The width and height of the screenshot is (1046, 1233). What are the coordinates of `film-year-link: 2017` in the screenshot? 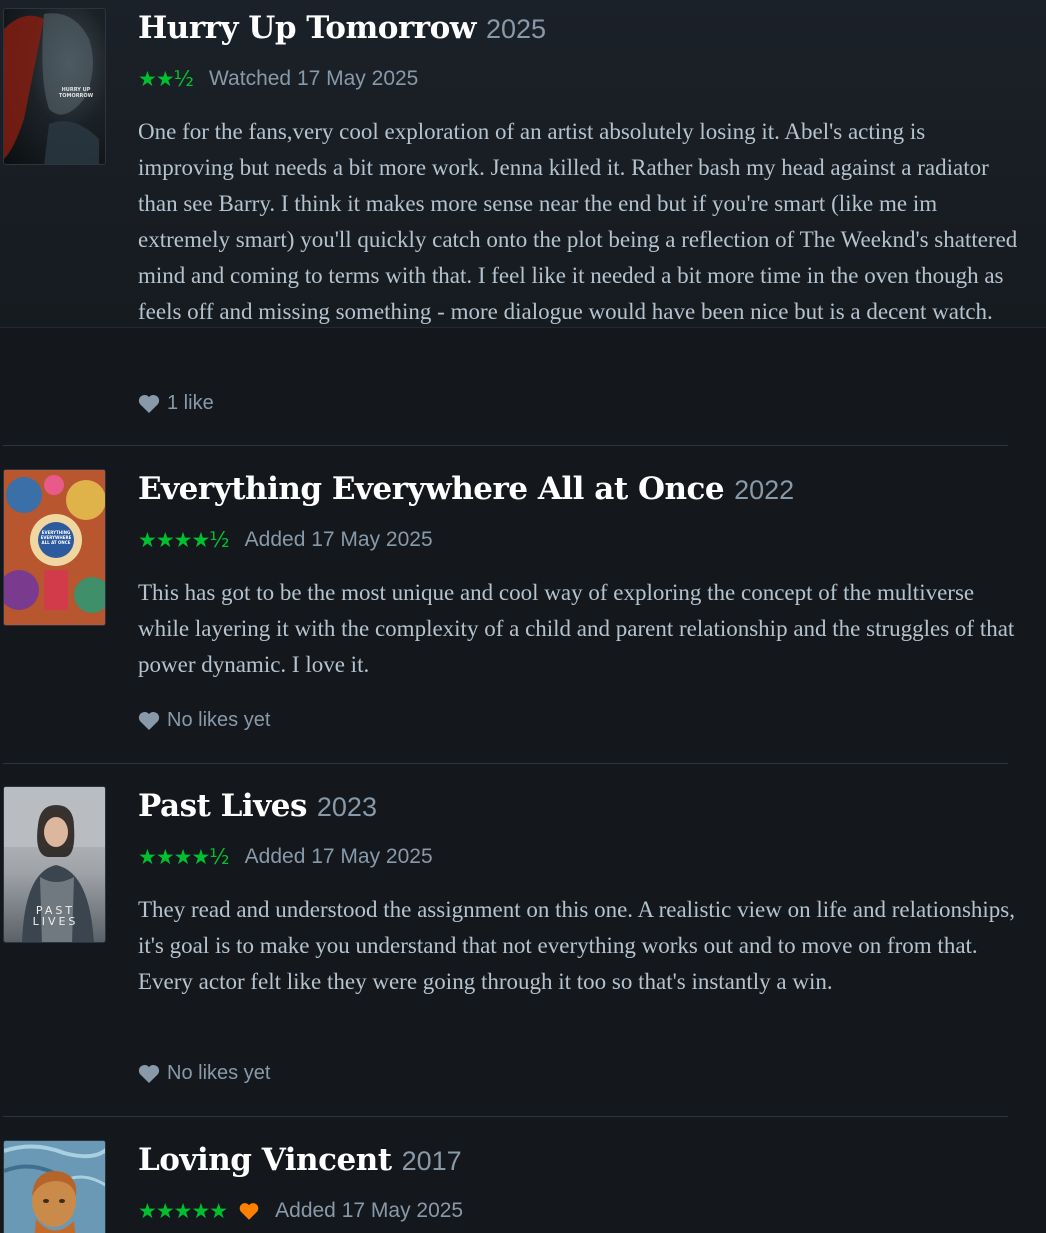 It's located at (432, 1161).